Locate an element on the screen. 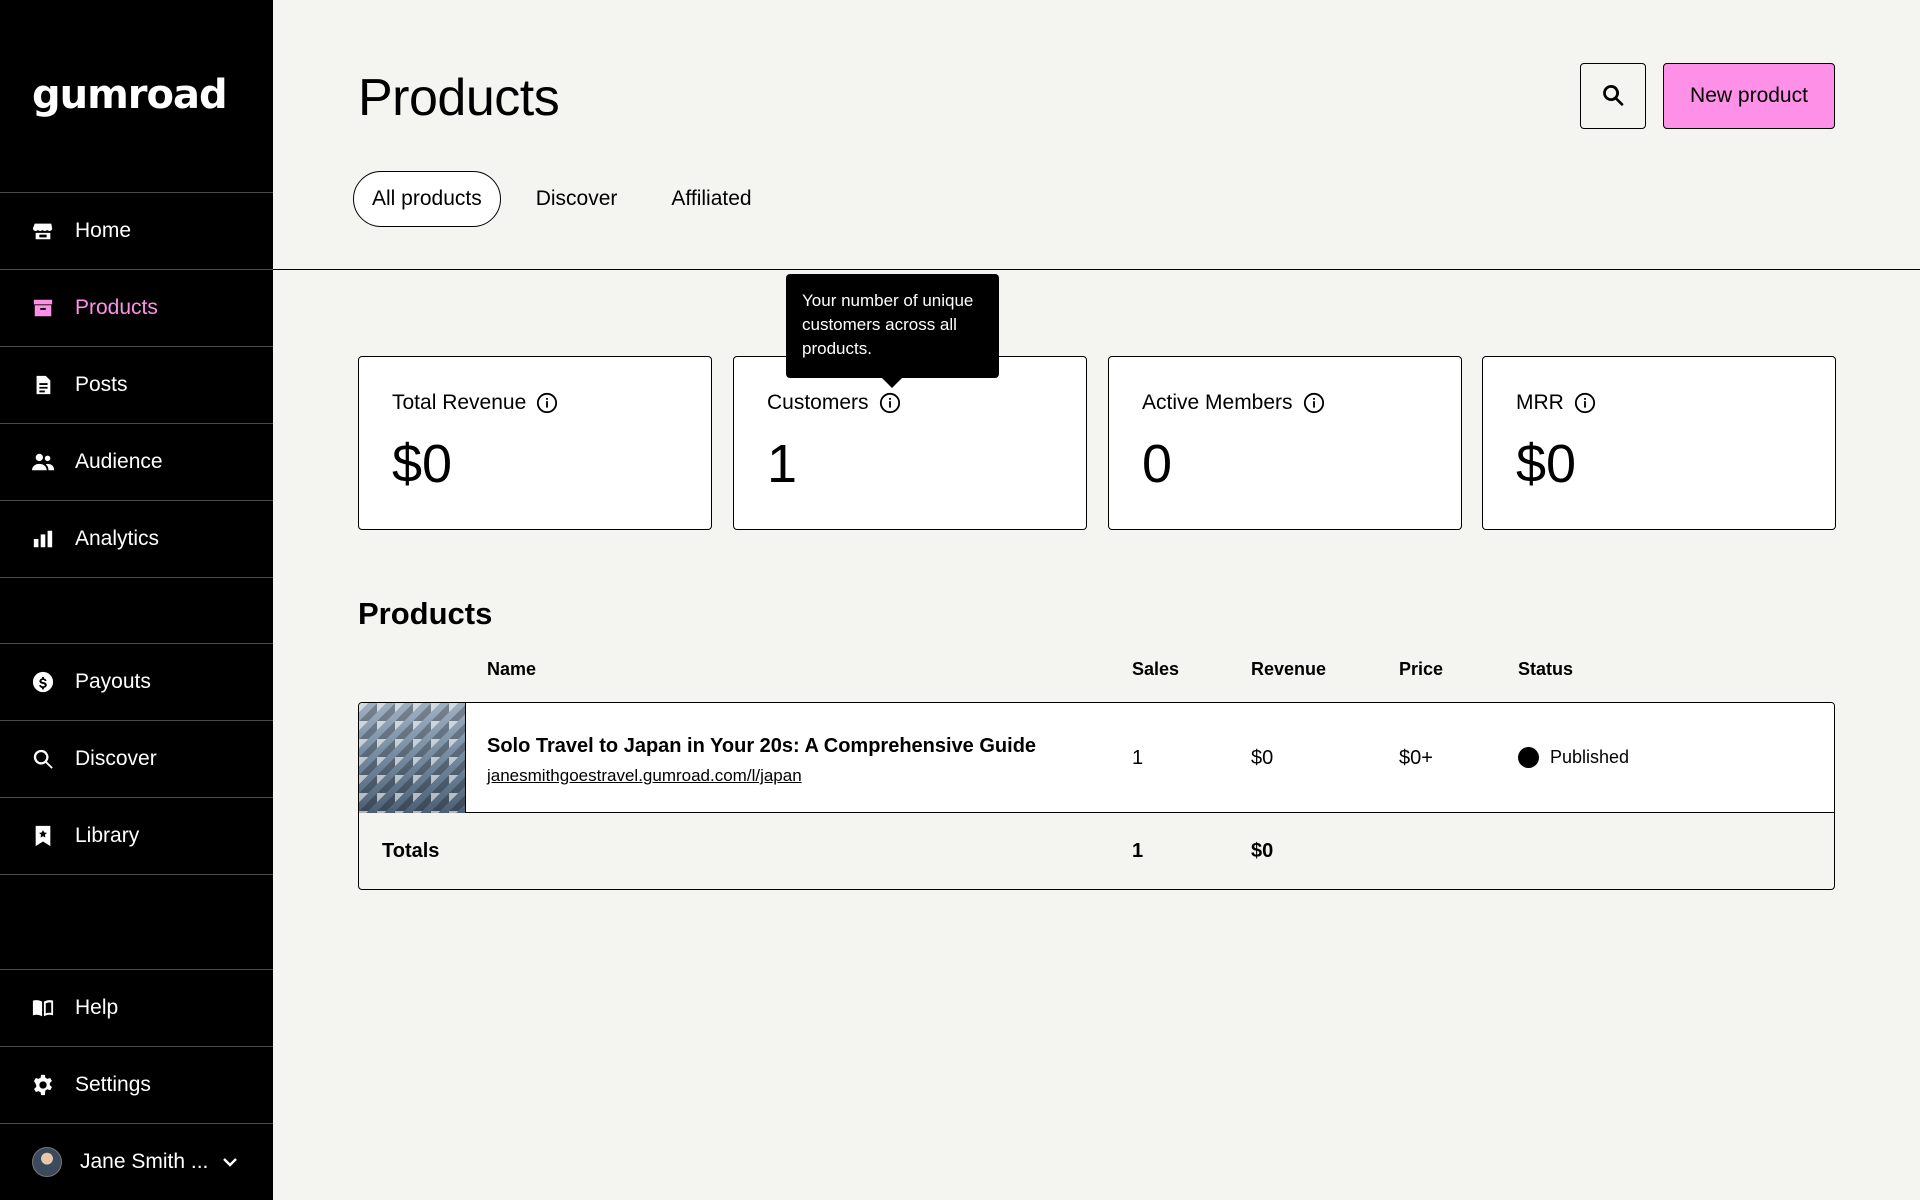 This screenshot has height=1200, width=1920. sidebar-item-library: Library is located at coordinates (136, 835).